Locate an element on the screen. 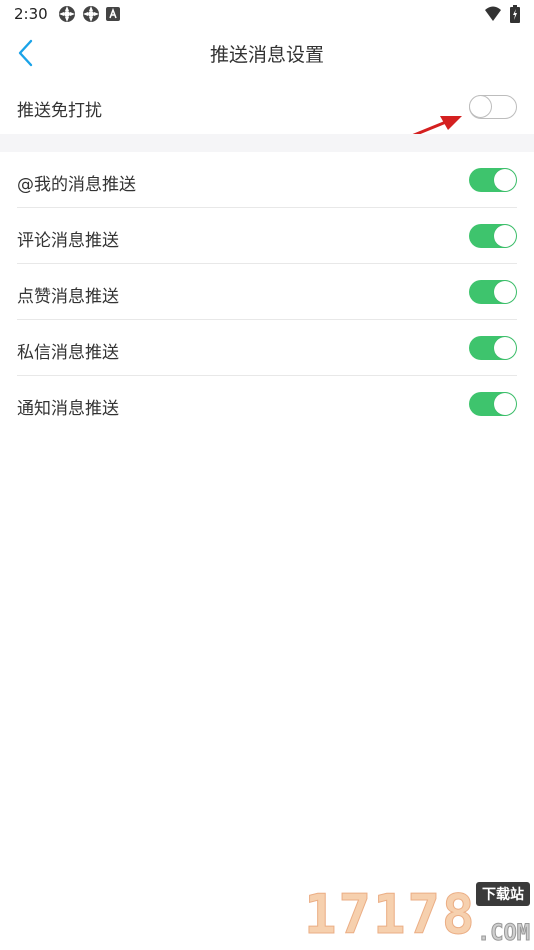 The height and width of the screenshot is (950, 534). wifi-icon is located at coordinates (493, 13).